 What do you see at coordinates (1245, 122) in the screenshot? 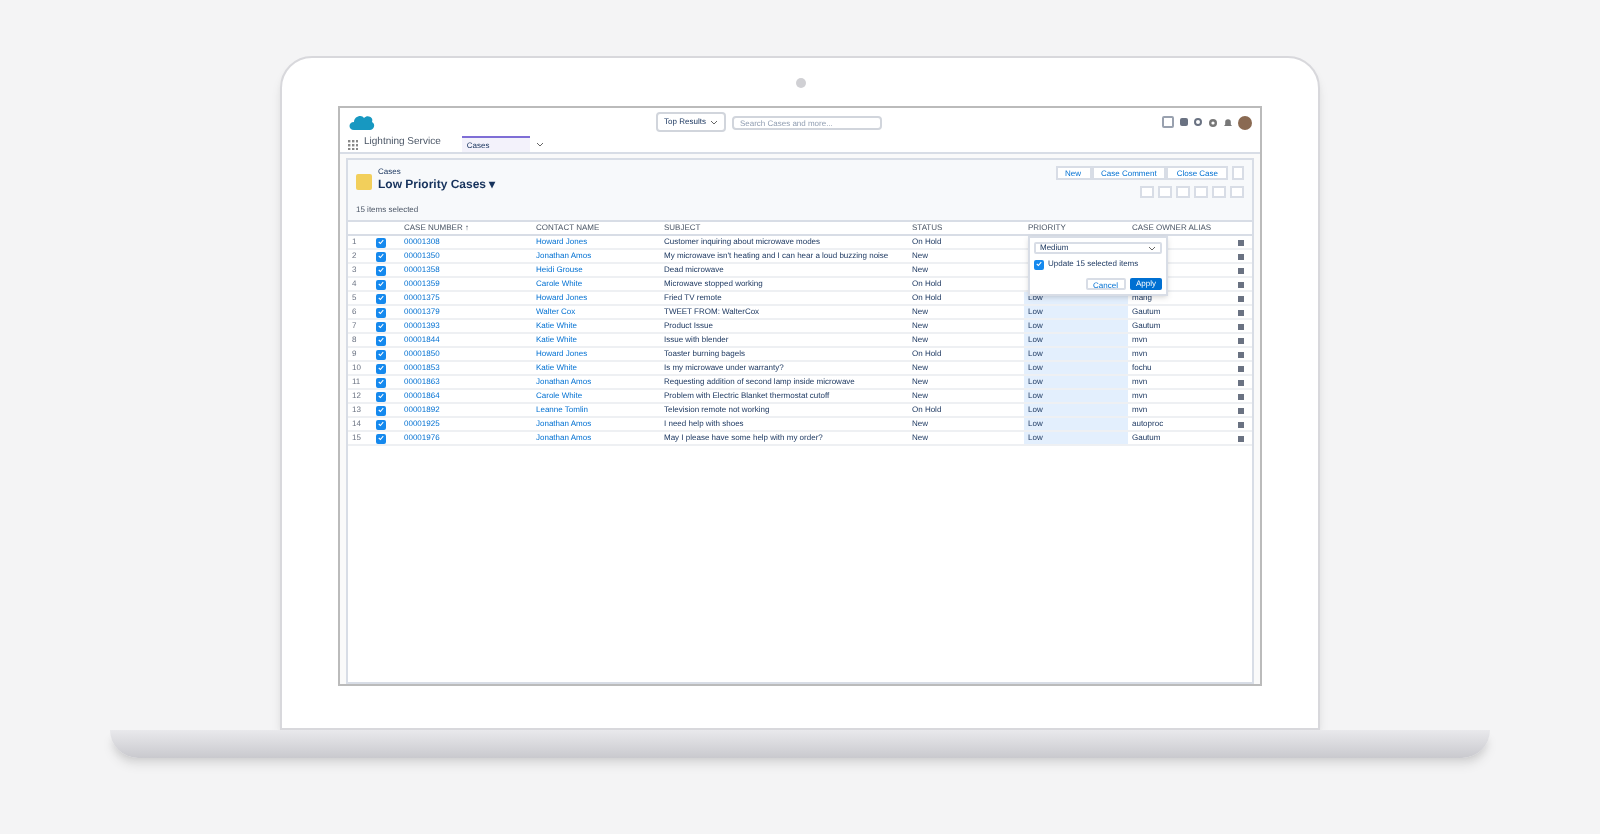
I see `avatar` at bounding box center [1245, 122].